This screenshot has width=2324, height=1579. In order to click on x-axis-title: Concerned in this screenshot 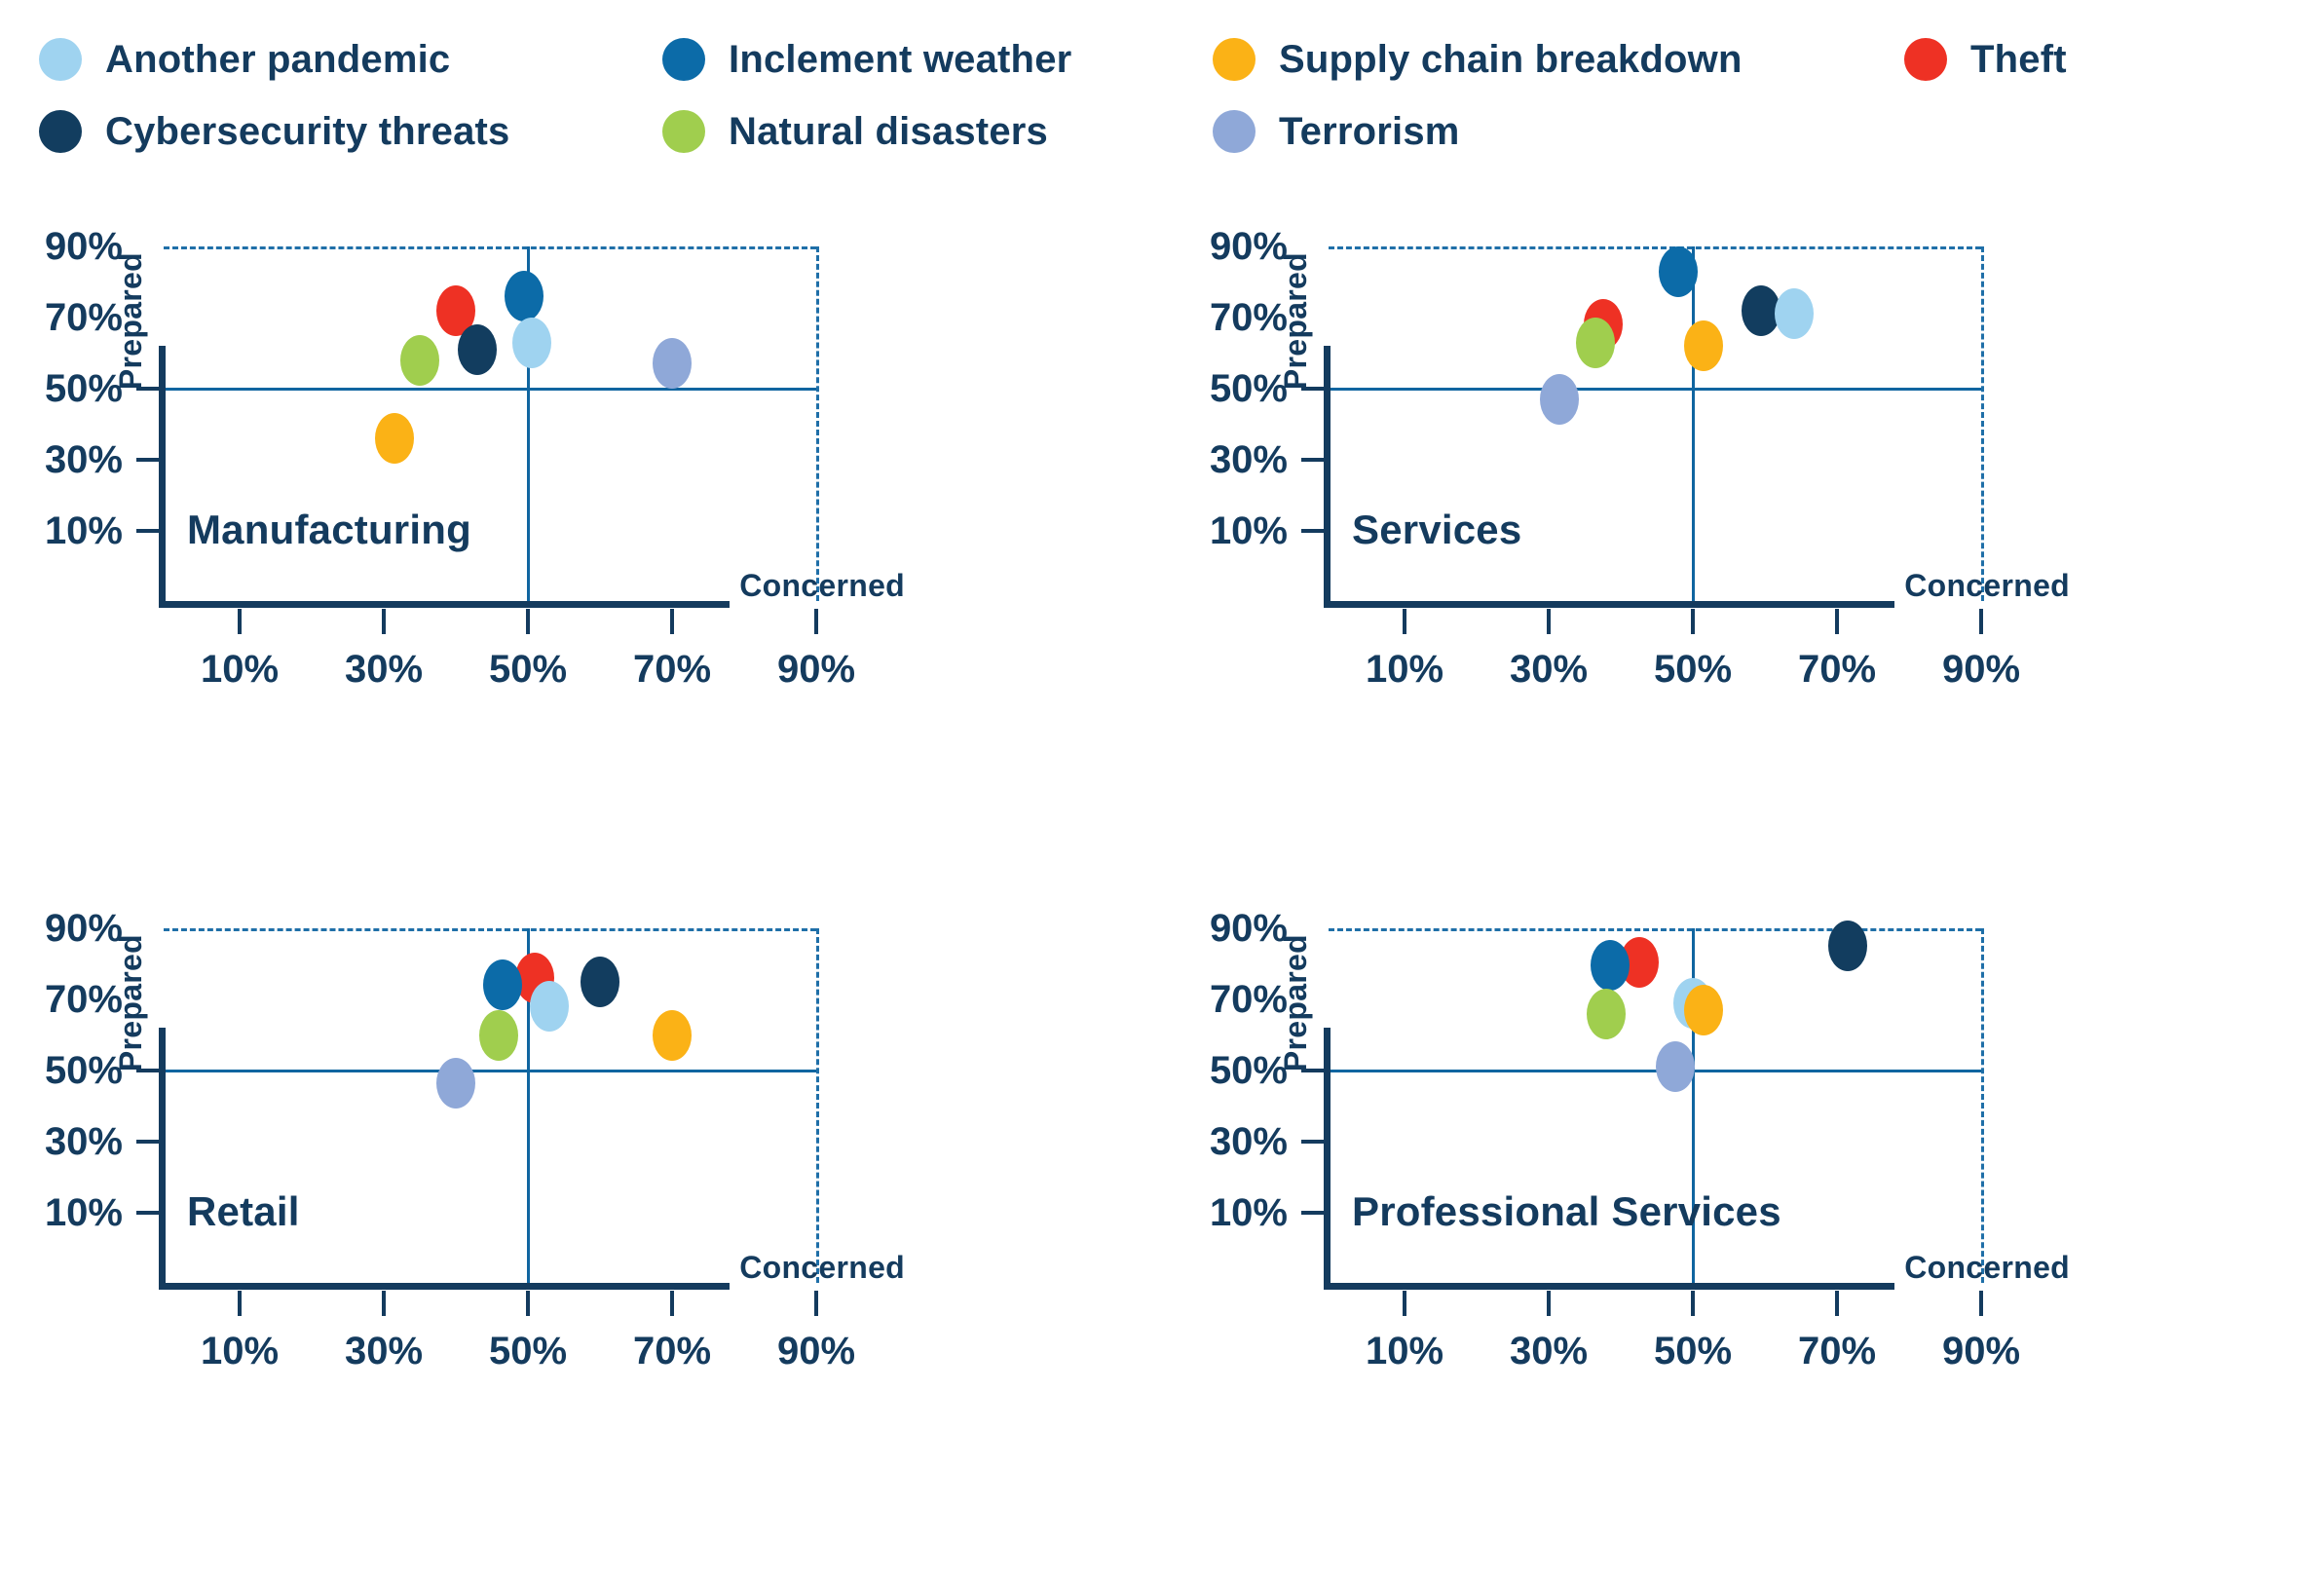, I will do `click(1987, 585)`.